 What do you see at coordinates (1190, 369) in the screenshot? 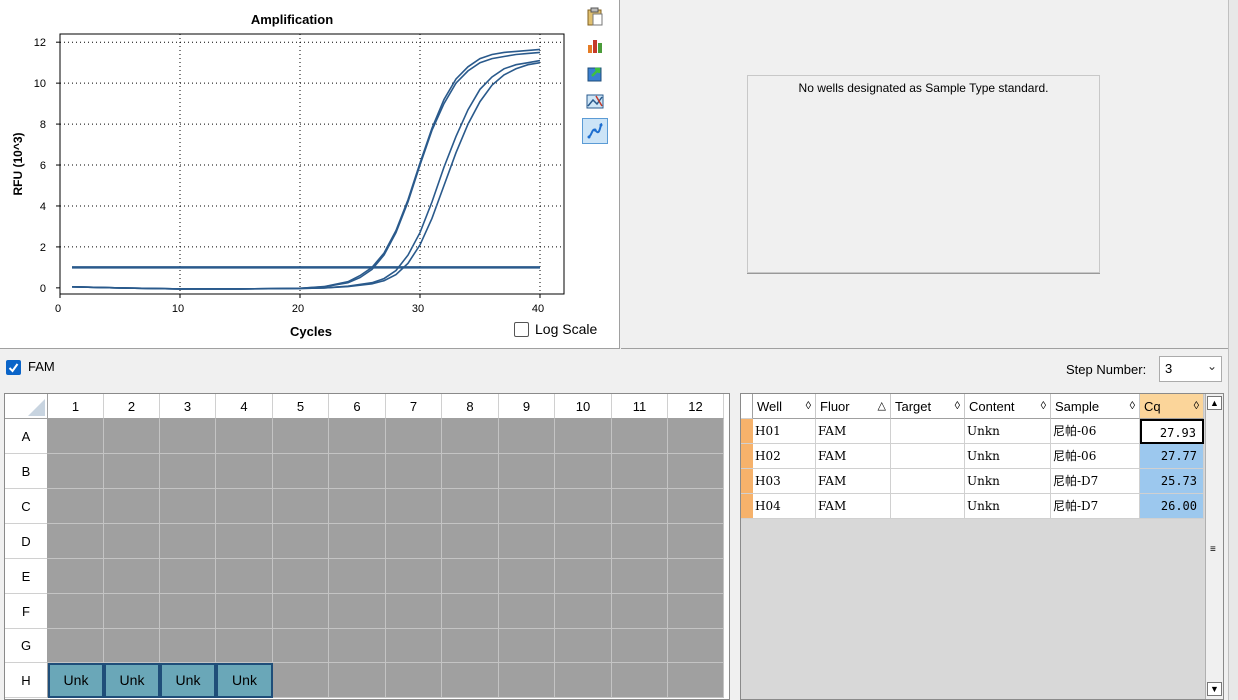
I see `step-number-select: 3 ⌄` at bounding box center [1190, 369].